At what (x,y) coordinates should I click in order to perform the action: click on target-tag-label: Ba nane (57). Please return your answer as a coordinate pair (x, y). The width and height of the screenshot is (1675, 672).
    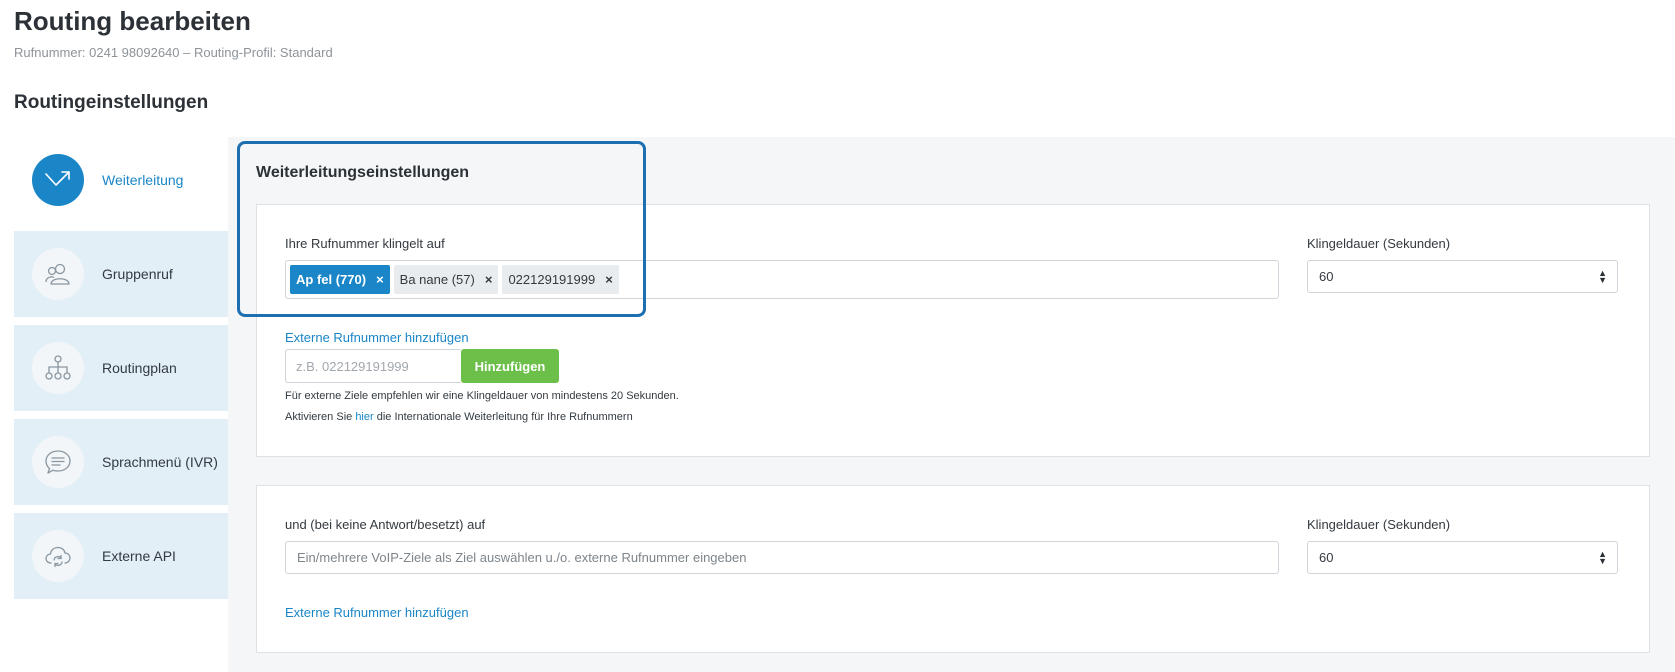
    Looking at the image, I should click on (437, 279).